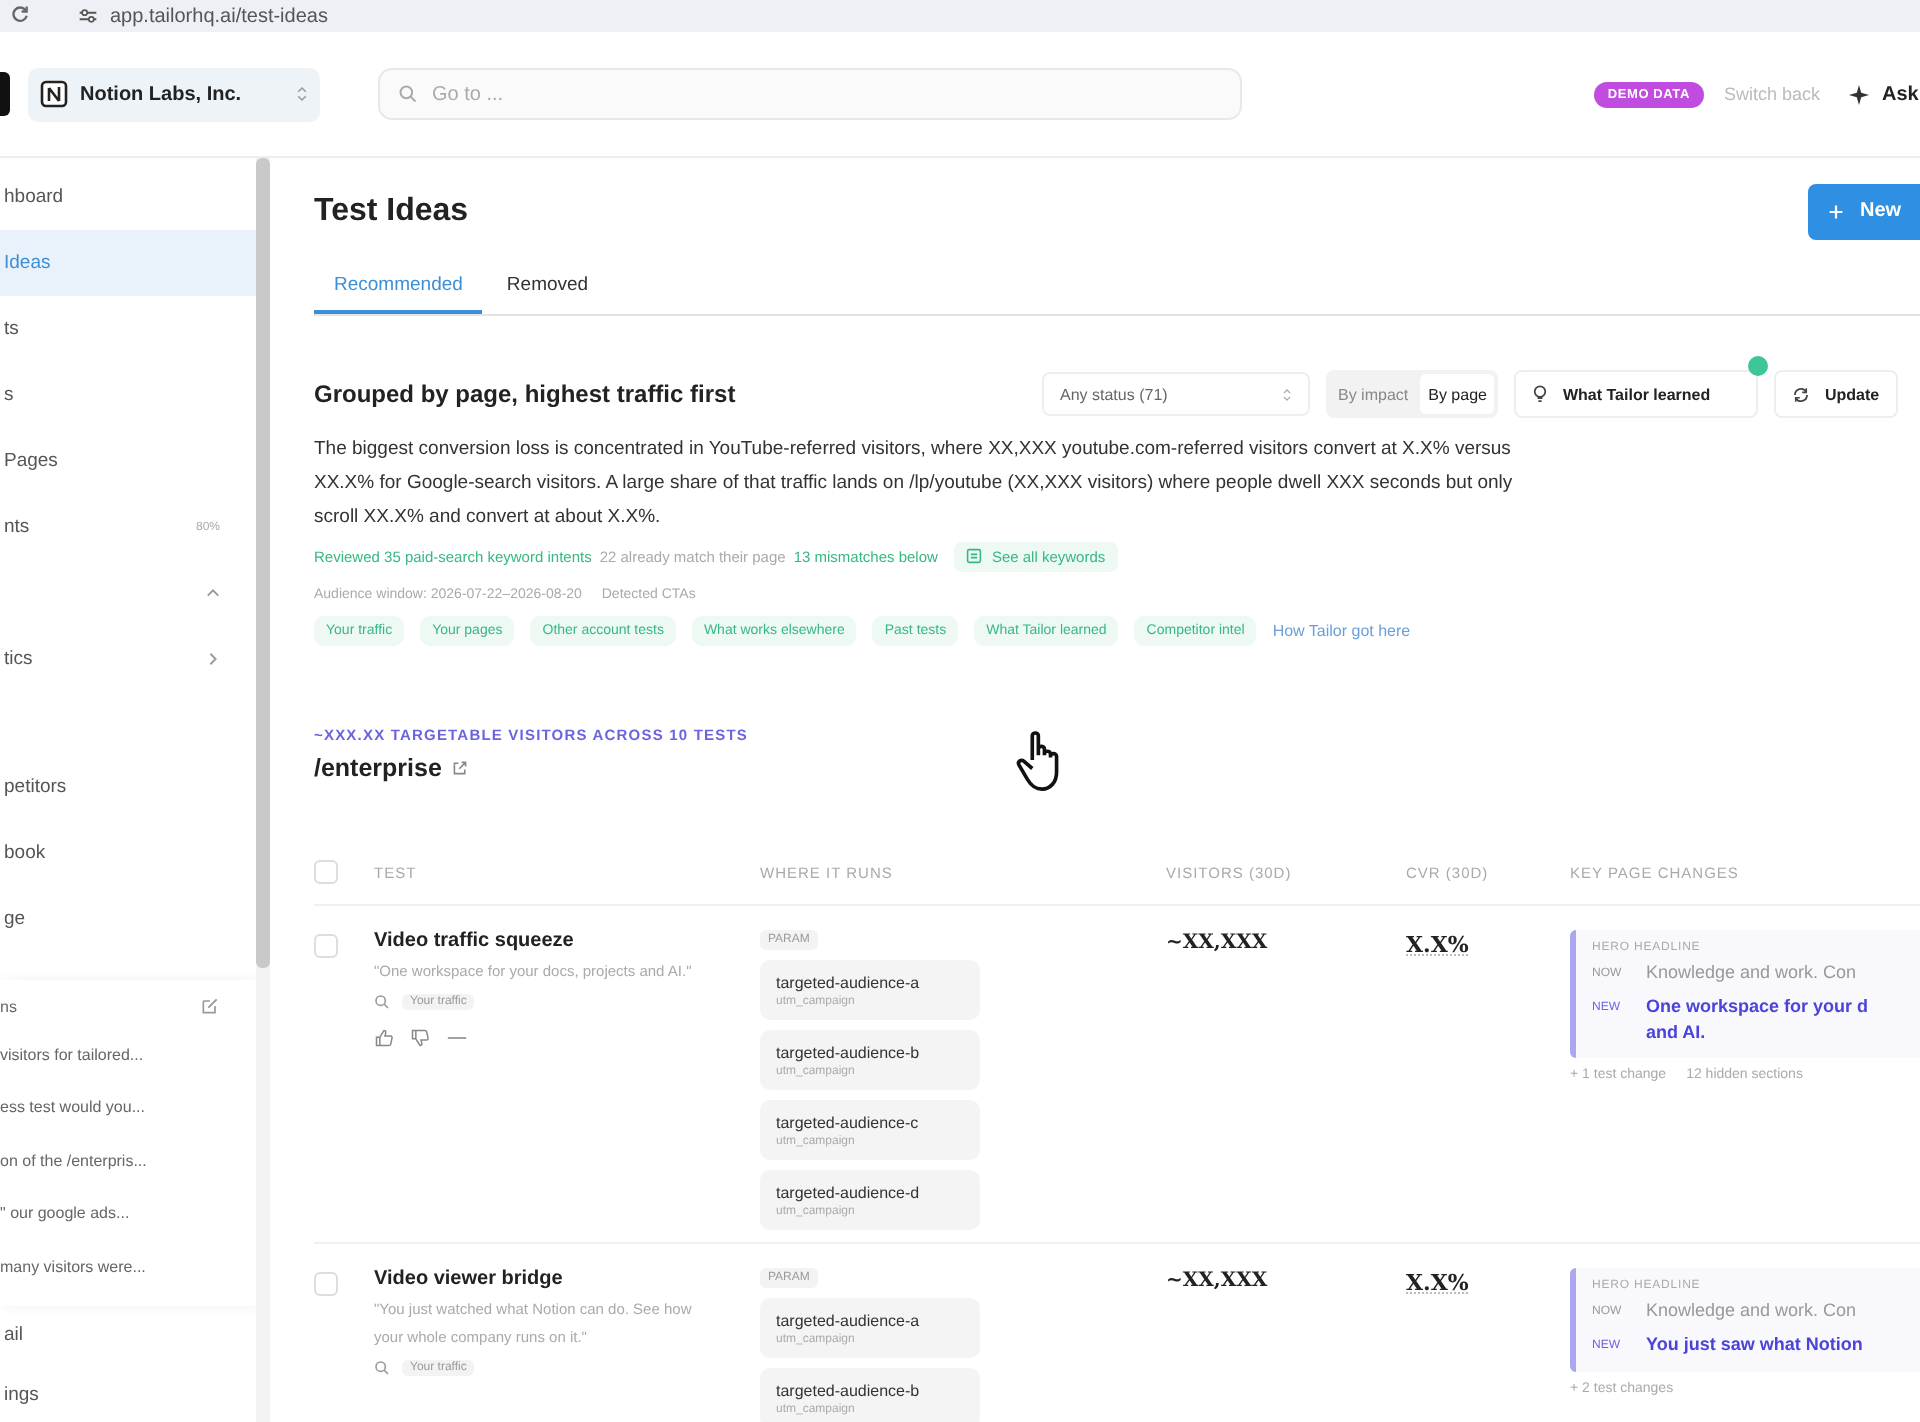  I want to click on sidebar-item: s, so click(128, 395).